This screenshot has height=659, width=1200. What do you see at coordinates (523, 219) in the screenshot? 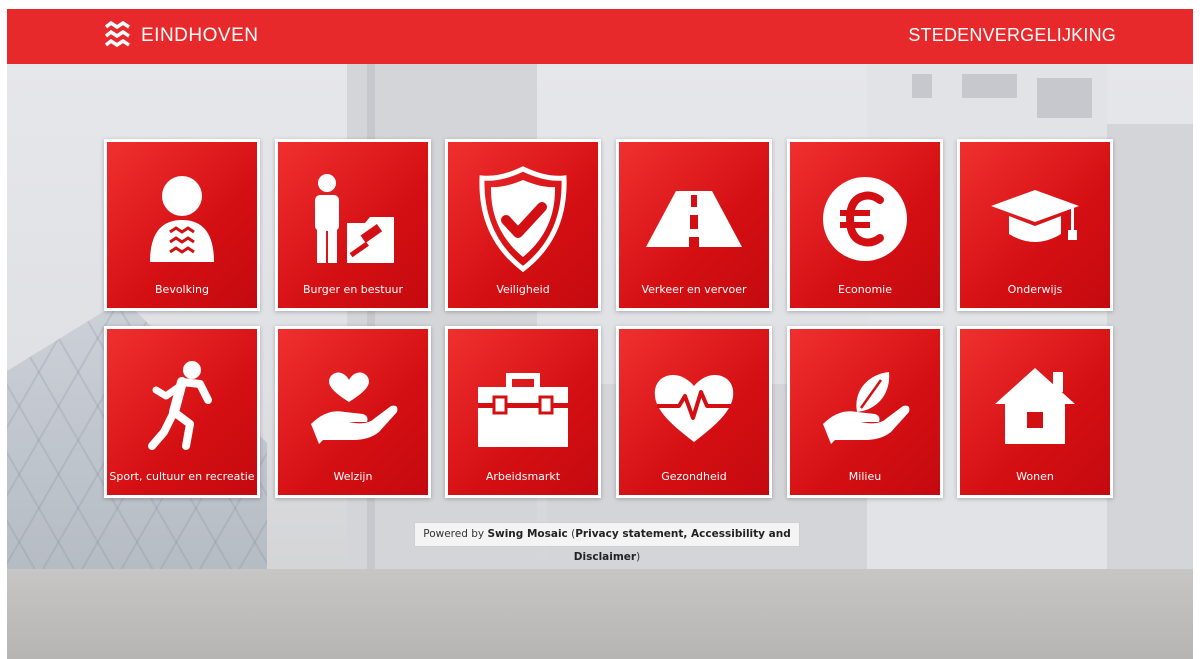
I see `shield-check-icon` at bounding box center [523, 219].